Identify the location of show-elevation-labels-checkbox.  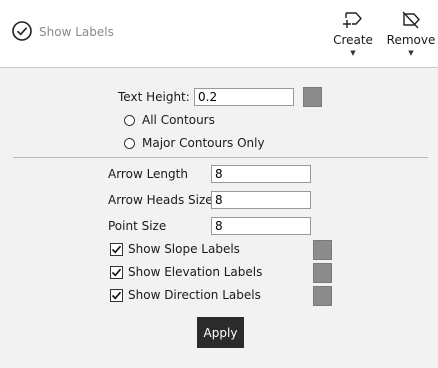
(116, 272).